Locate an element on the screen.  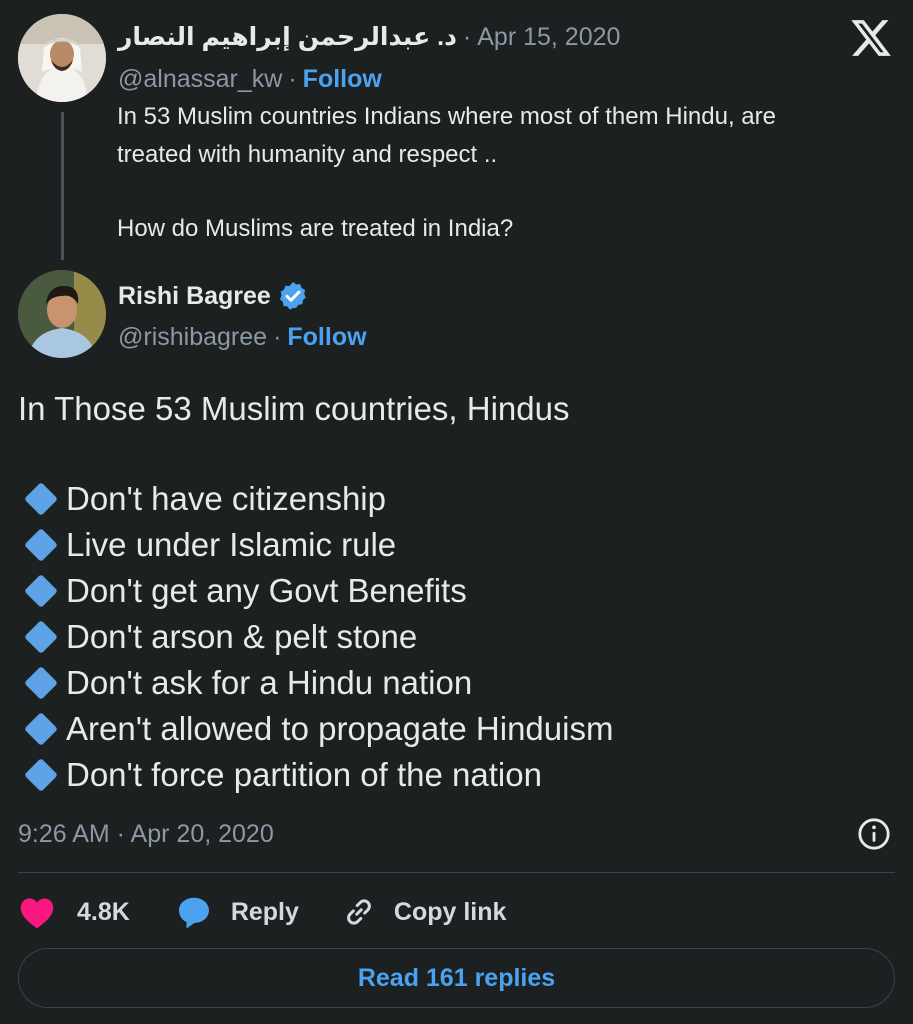
copy-link-button: Copy link is located at coordinates (424, 912).